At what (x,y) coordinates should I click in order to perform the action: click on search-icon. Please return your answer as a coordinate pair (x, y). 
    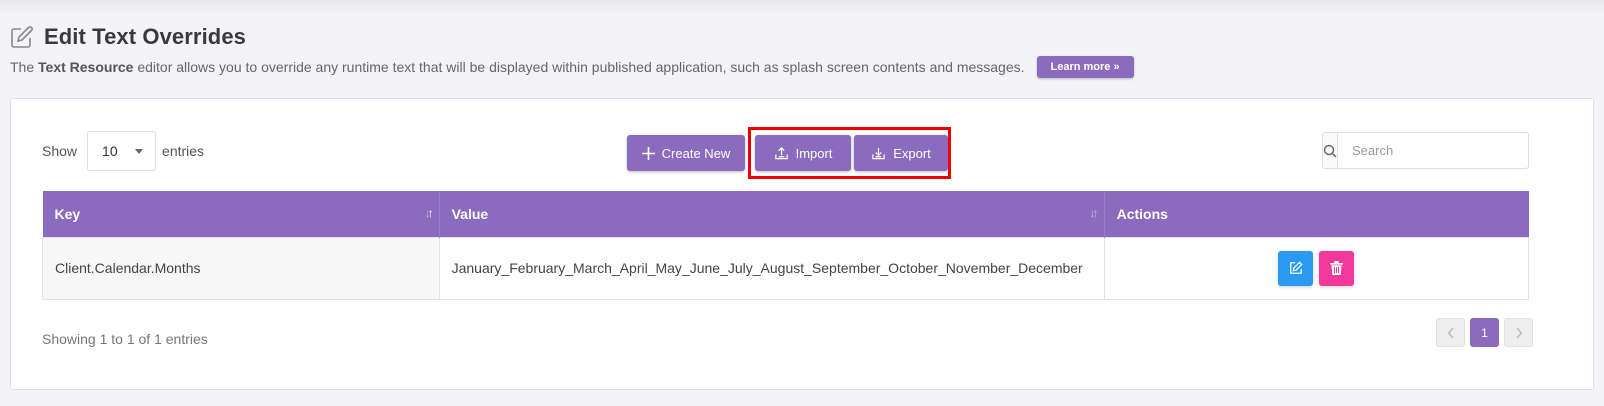
    Looking at the image, I should click on (1330, 150).